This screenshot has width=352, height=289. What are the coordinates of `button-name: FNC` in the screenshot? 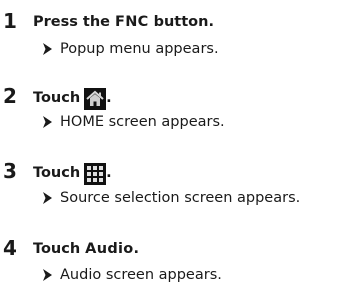 It's located at (132, 22).